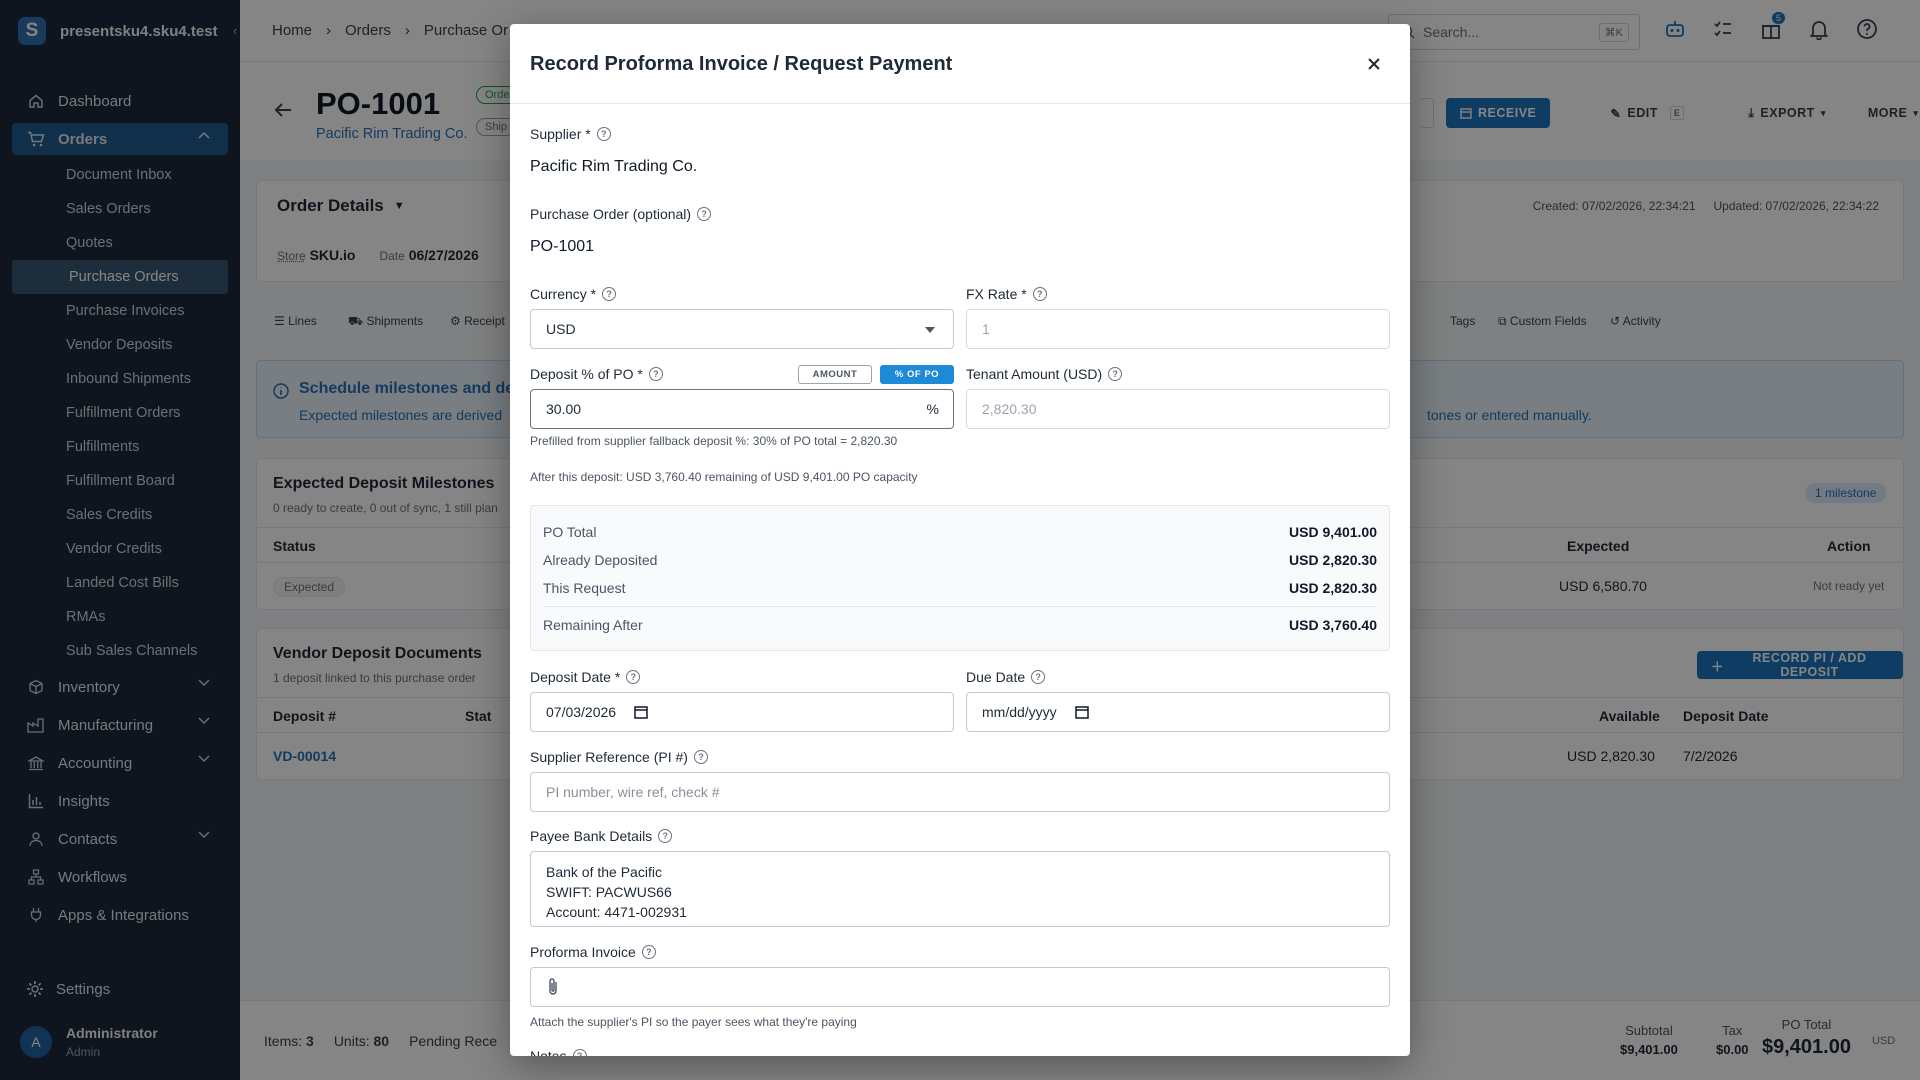  Describe the element at coordinates (633, 792) in the screenshot. I see `supplier-reference-placeholder: PI number, wire ref, check #` at that location.